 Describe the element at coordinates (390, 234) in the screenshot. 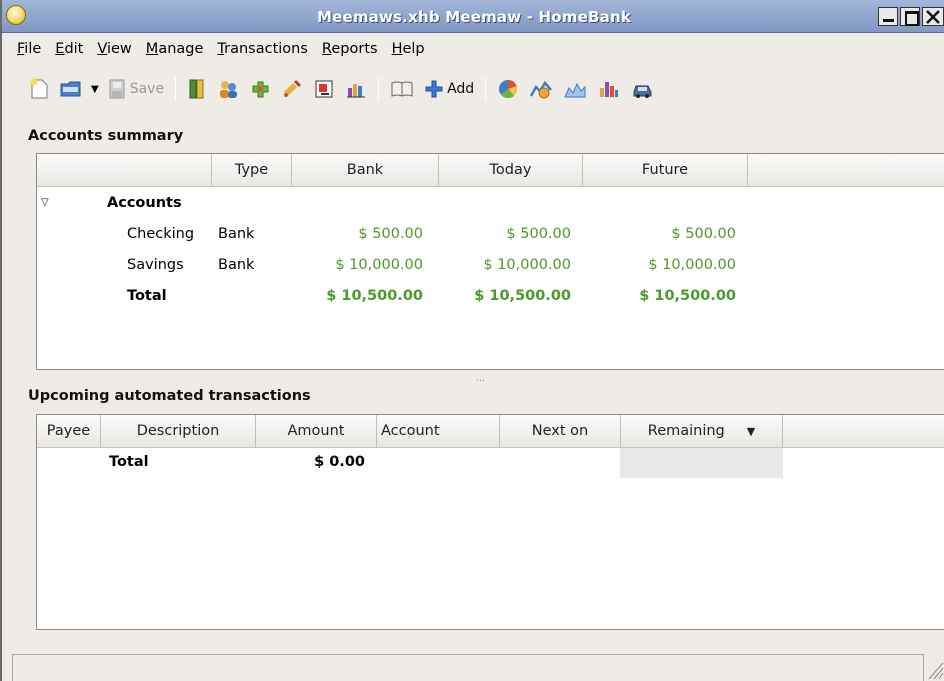

I see `account-bank-balance: $ 500.00` at that location.